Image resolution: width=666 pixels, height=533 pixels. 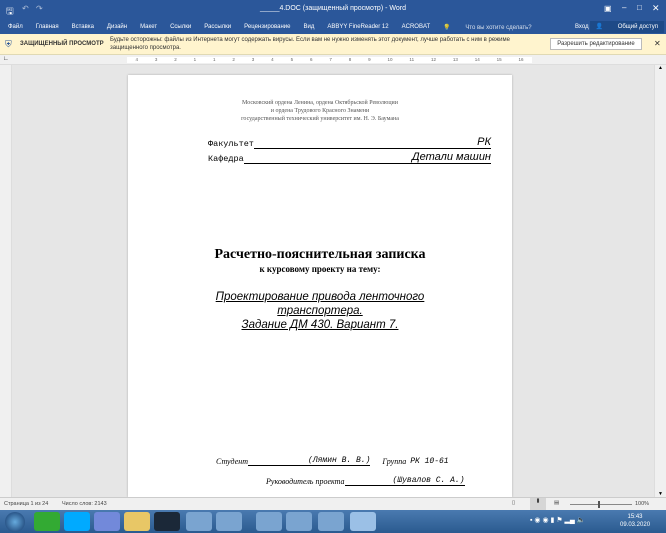 What do you see at coordinates (608, 8) in the screenshot?
I see `ribbon-options-icon: ▣` at bounding box center [608, 8].